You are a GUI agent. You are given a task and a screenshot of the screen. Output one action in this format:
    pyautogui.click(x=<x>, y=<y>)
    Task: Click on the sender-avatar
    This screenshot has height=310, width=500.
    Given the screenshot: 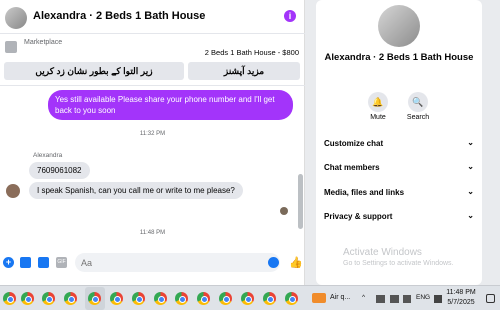 What is the action you would take?
    pyautogui.click(x=13, y=191)
    